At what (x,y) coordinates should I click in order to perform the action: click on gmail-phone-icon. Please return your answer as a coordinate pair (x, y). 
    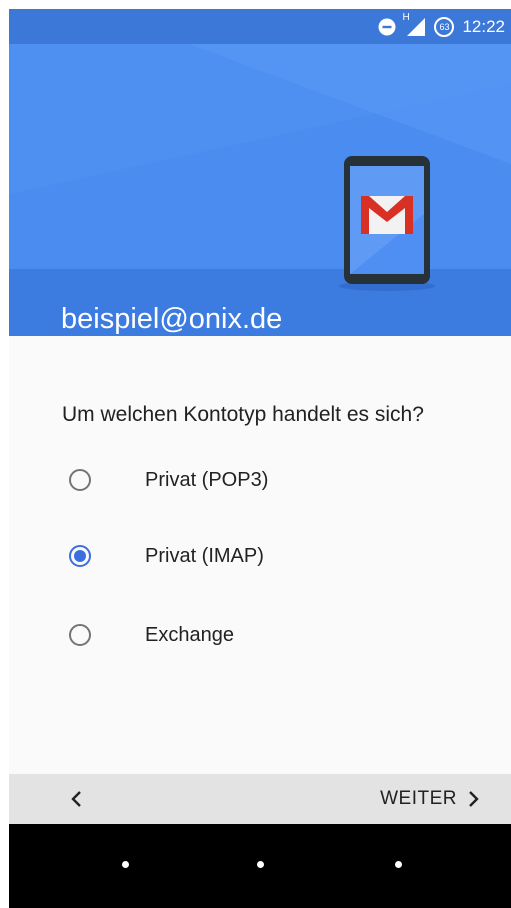
    Looking at the image, I should click on (387, 223).